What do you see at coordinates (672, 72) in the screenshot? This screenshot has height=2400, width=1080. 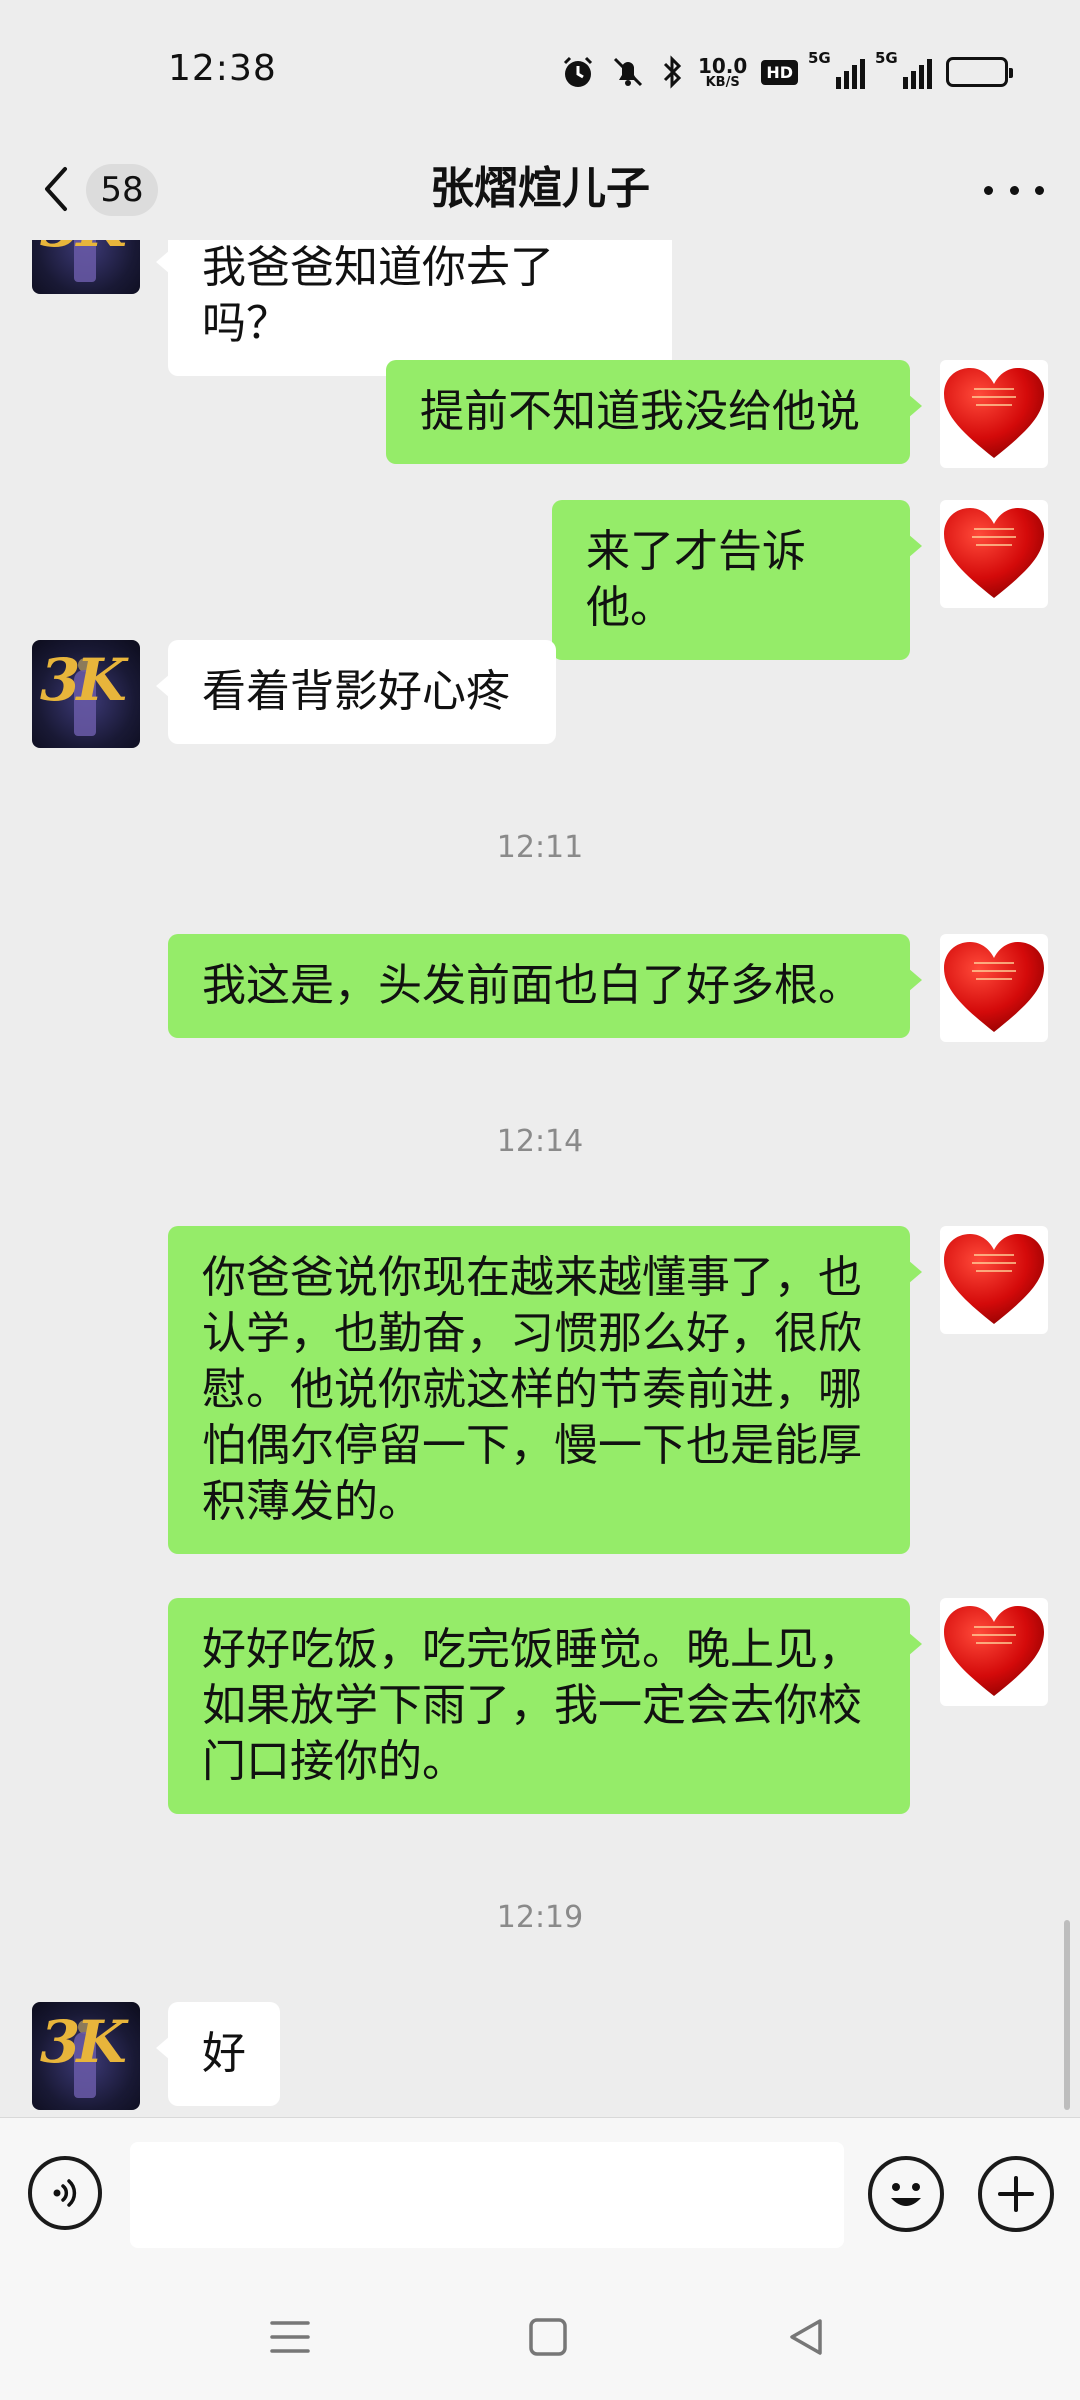 I see `bluetooth-icon` at bounding box center [672, 72].